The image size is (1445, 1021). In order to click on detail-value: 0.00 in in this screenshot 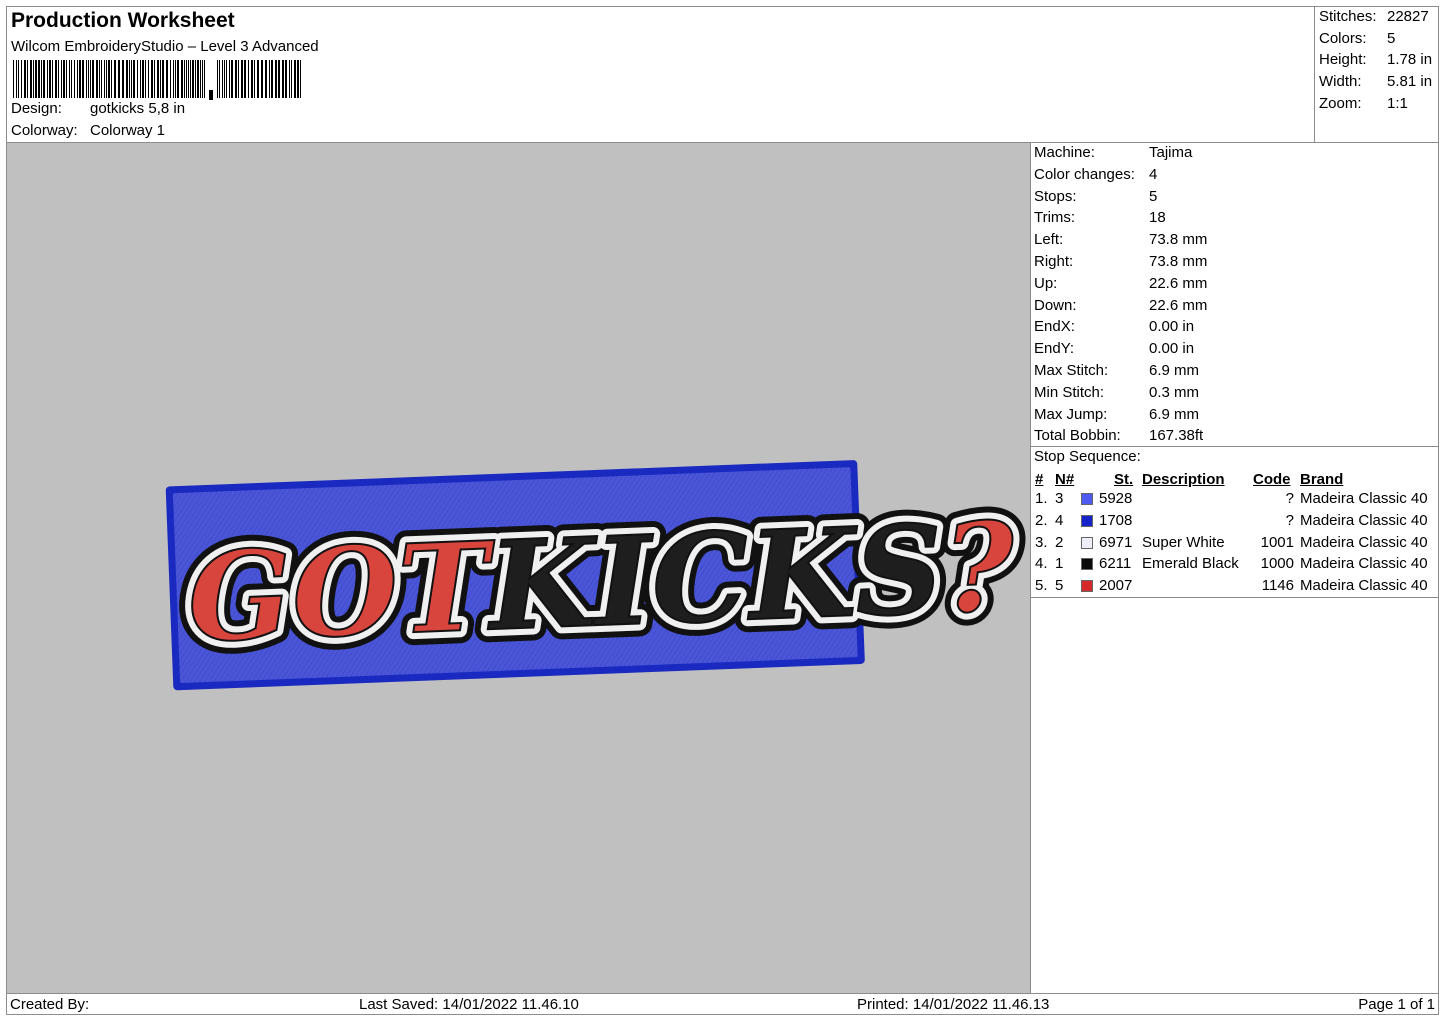, I will do `click(1172, 349)`.